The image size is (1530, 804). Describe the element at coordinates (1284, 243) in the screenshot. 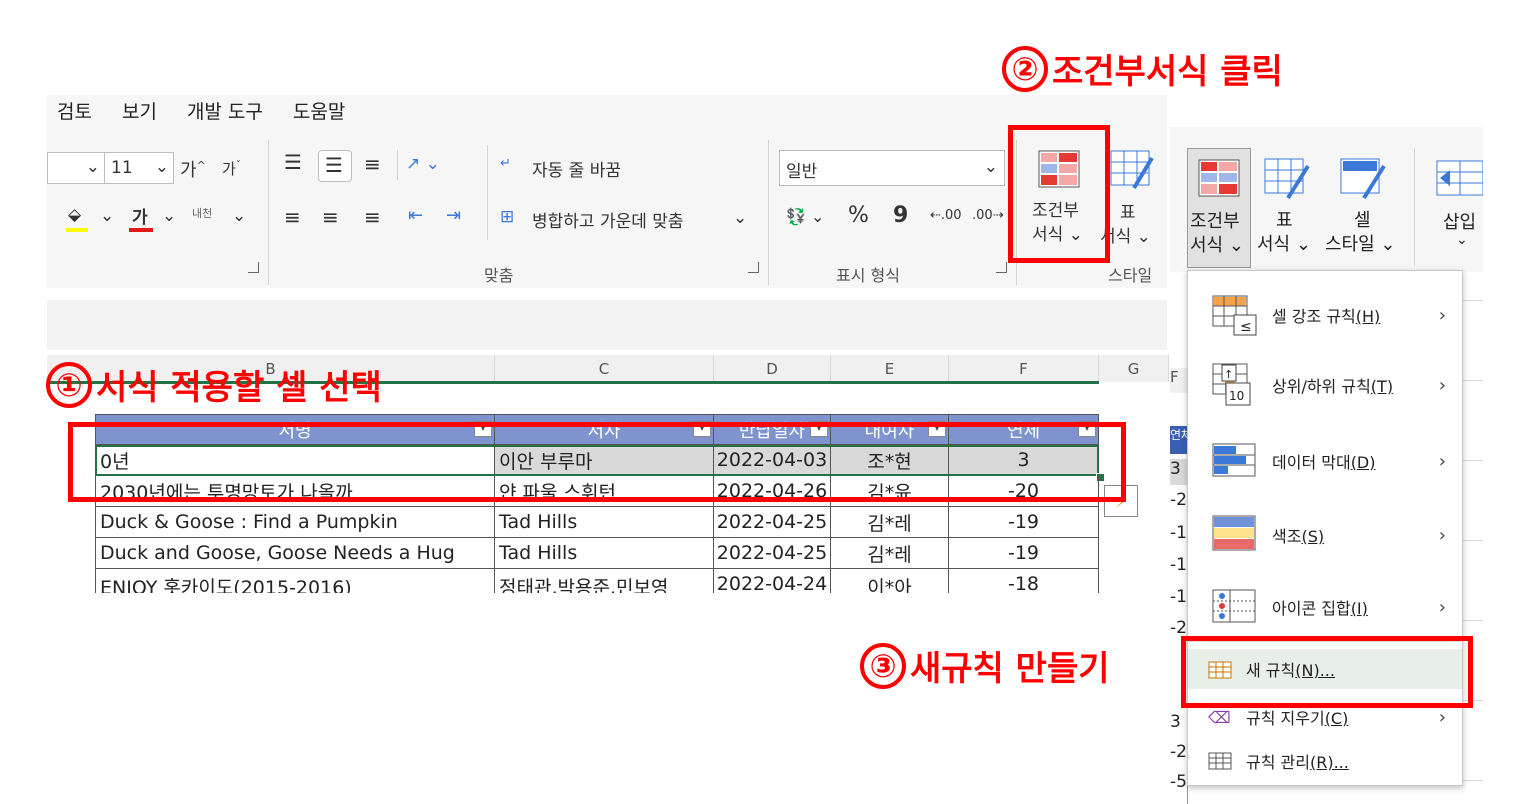

I see `table-format-label2: 서식 ⌄` at that location.